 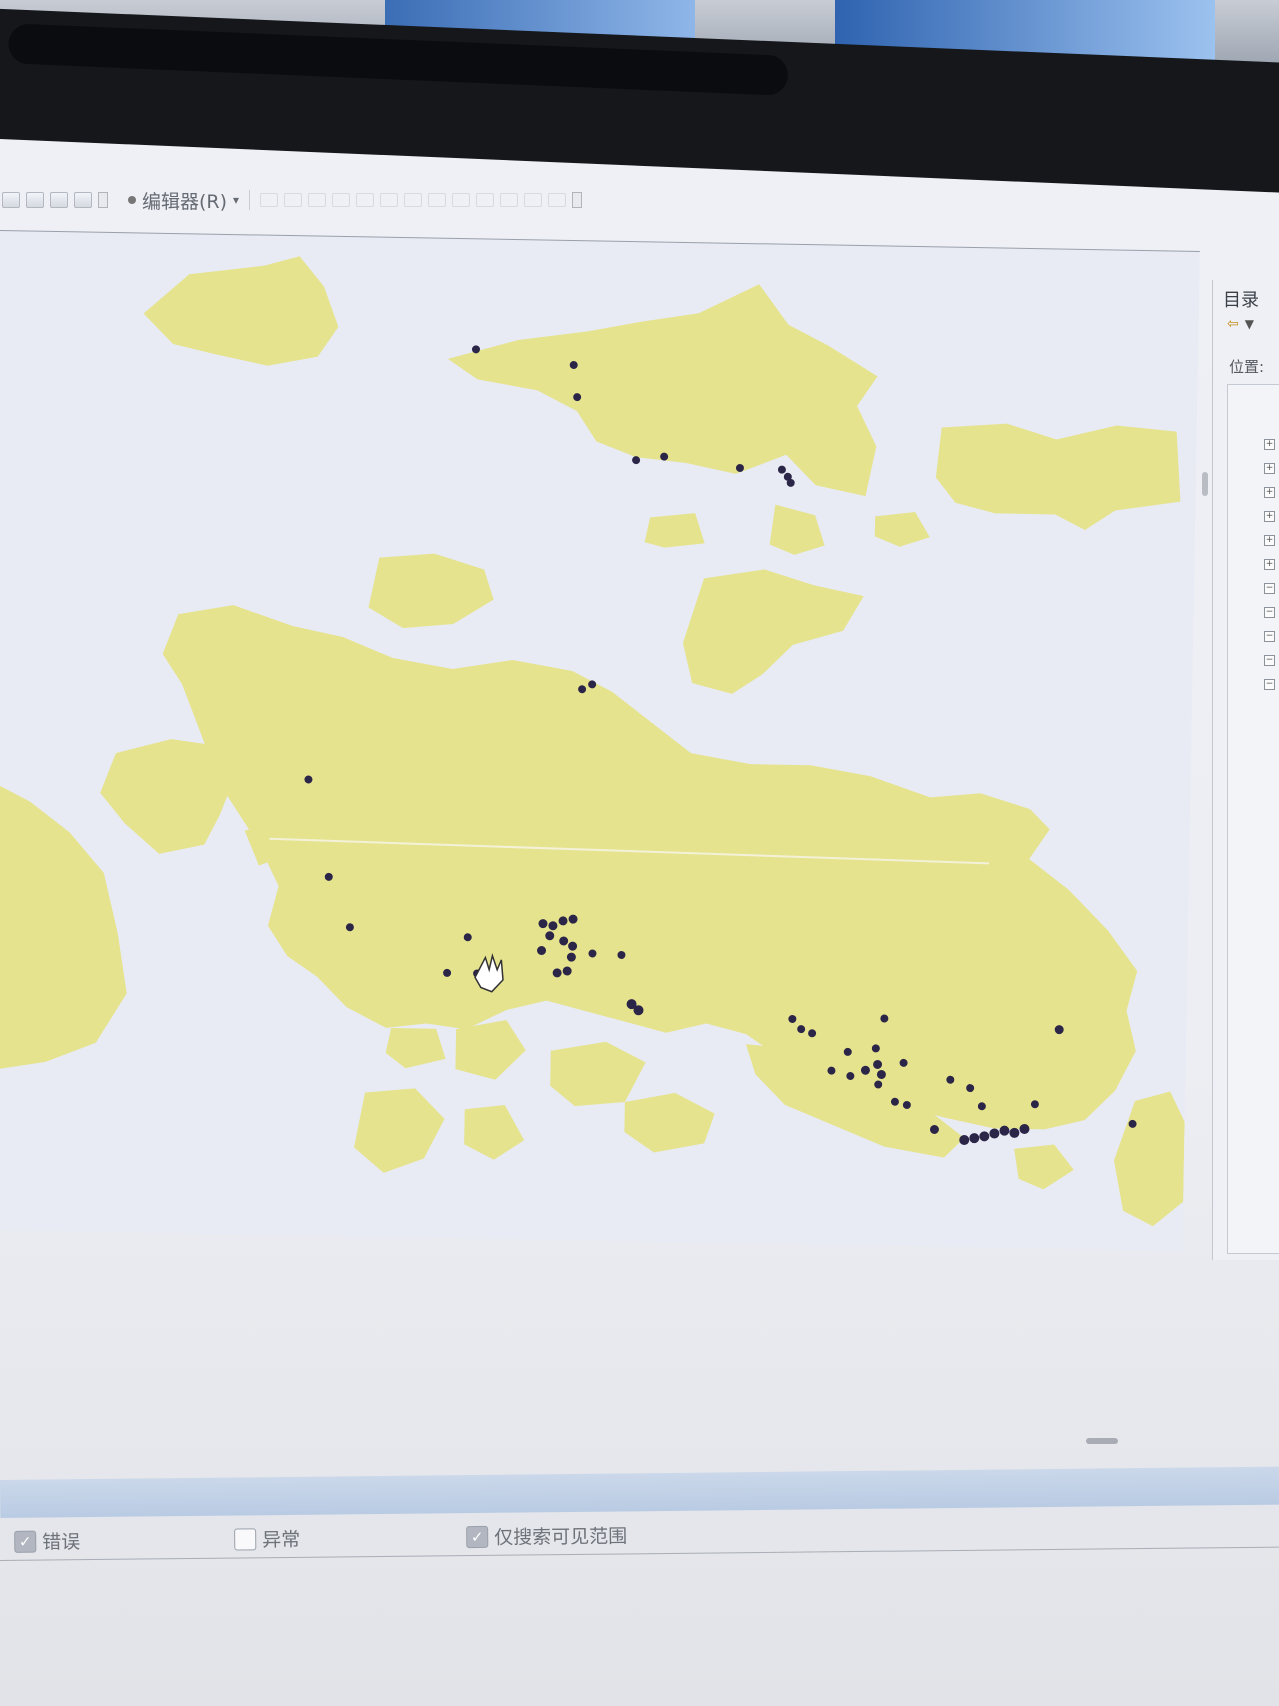 I want to click on visible-extent-checkbox-label: 仅搜索可见范围, so click(x=561, y=1537).